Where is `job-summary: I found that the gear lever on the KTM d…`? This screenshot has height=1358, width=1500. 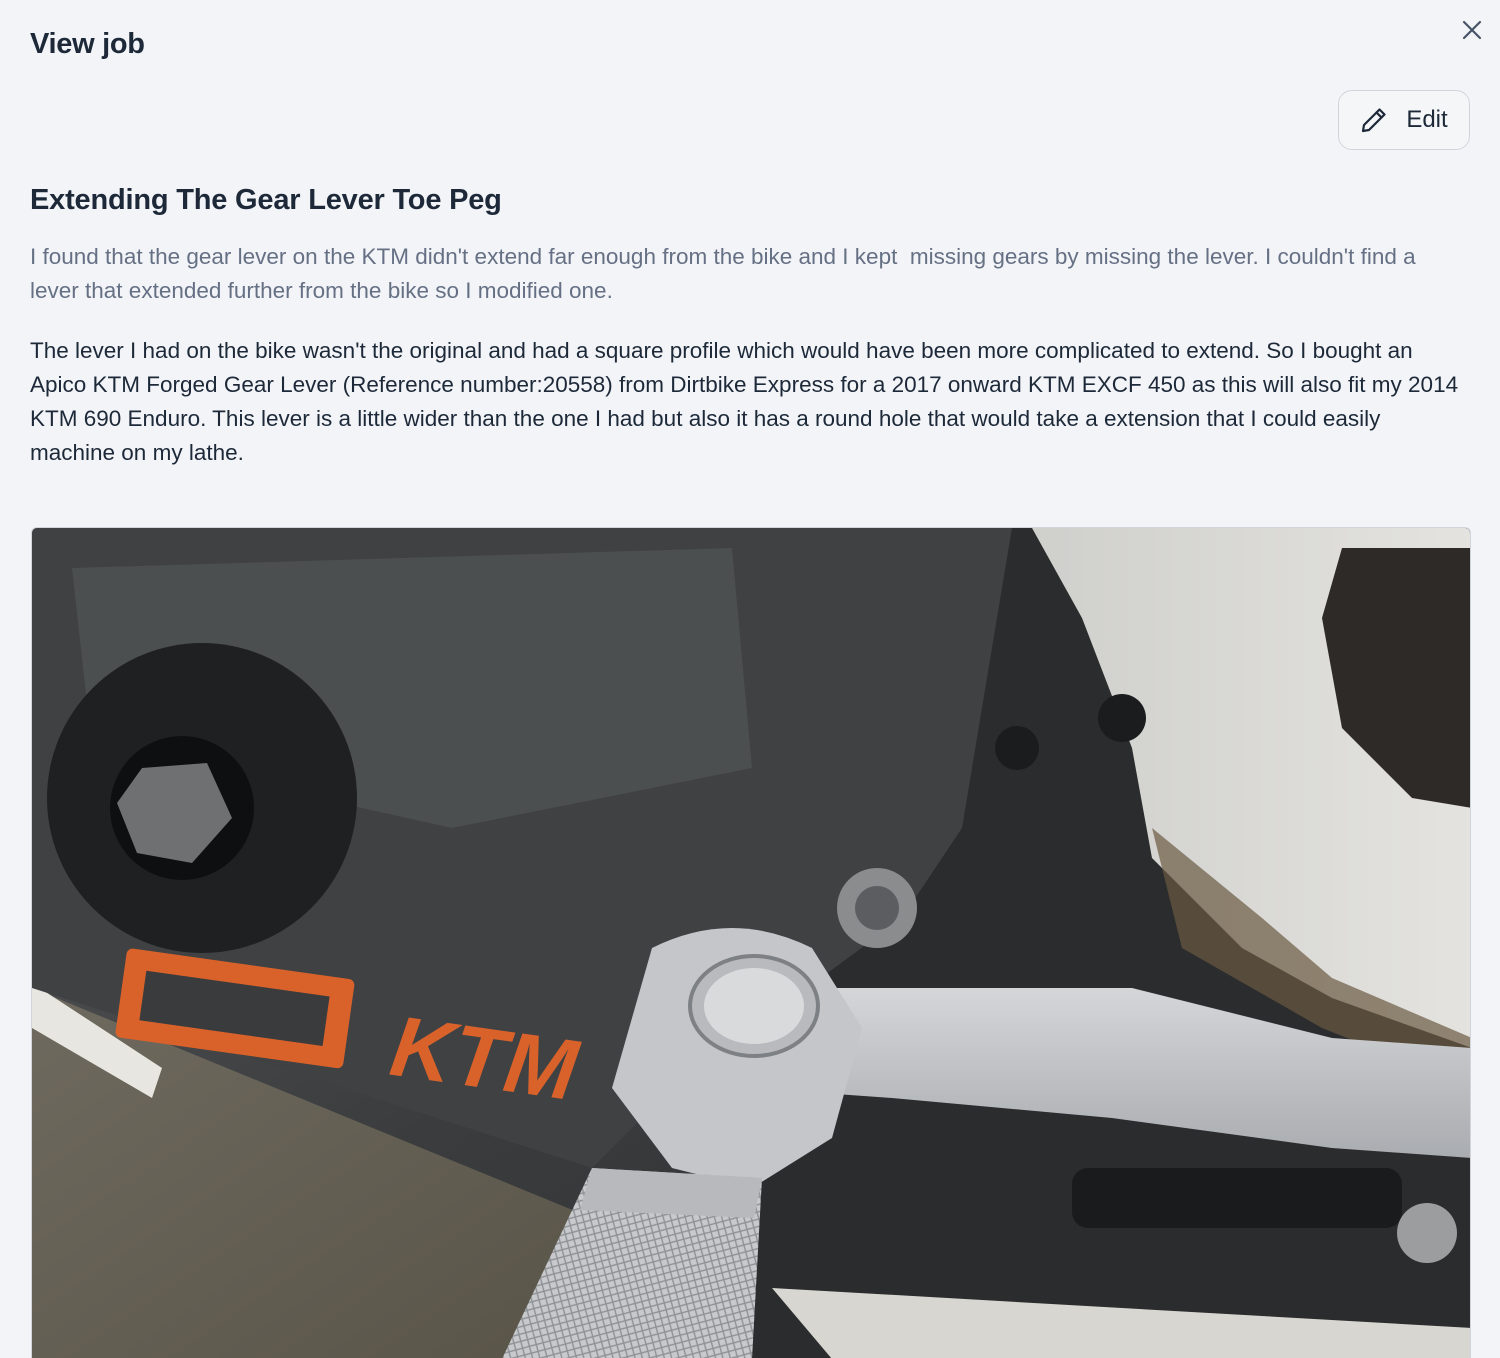
job-summary: I found that the gear lever on the KTM d… is located at coordinates (726, 273).